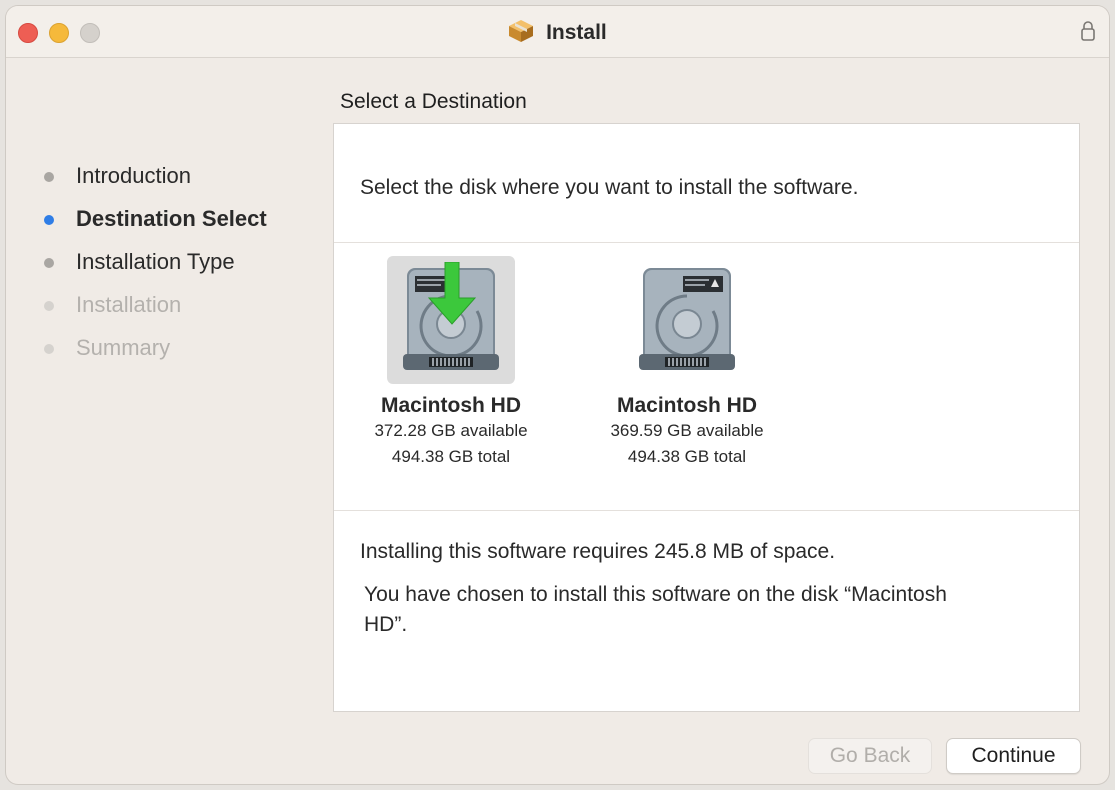 The image size is (1115, 790). I want to click on window-title-group: Install, so click(557, 34).